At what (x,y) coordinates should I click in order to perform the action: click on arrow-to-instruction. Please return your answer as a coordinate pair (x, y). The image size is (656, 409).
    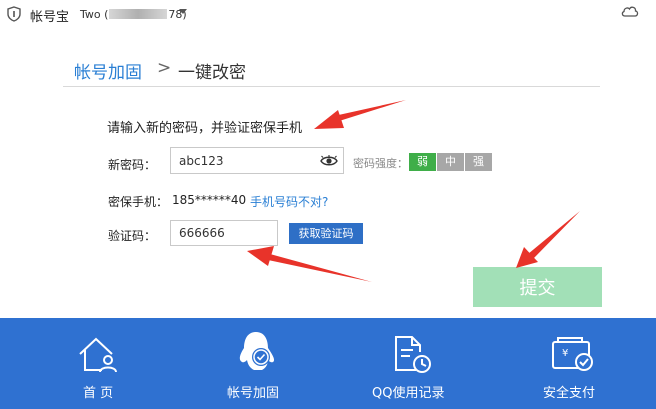
    Looking at the image, I should click on (360, 114).